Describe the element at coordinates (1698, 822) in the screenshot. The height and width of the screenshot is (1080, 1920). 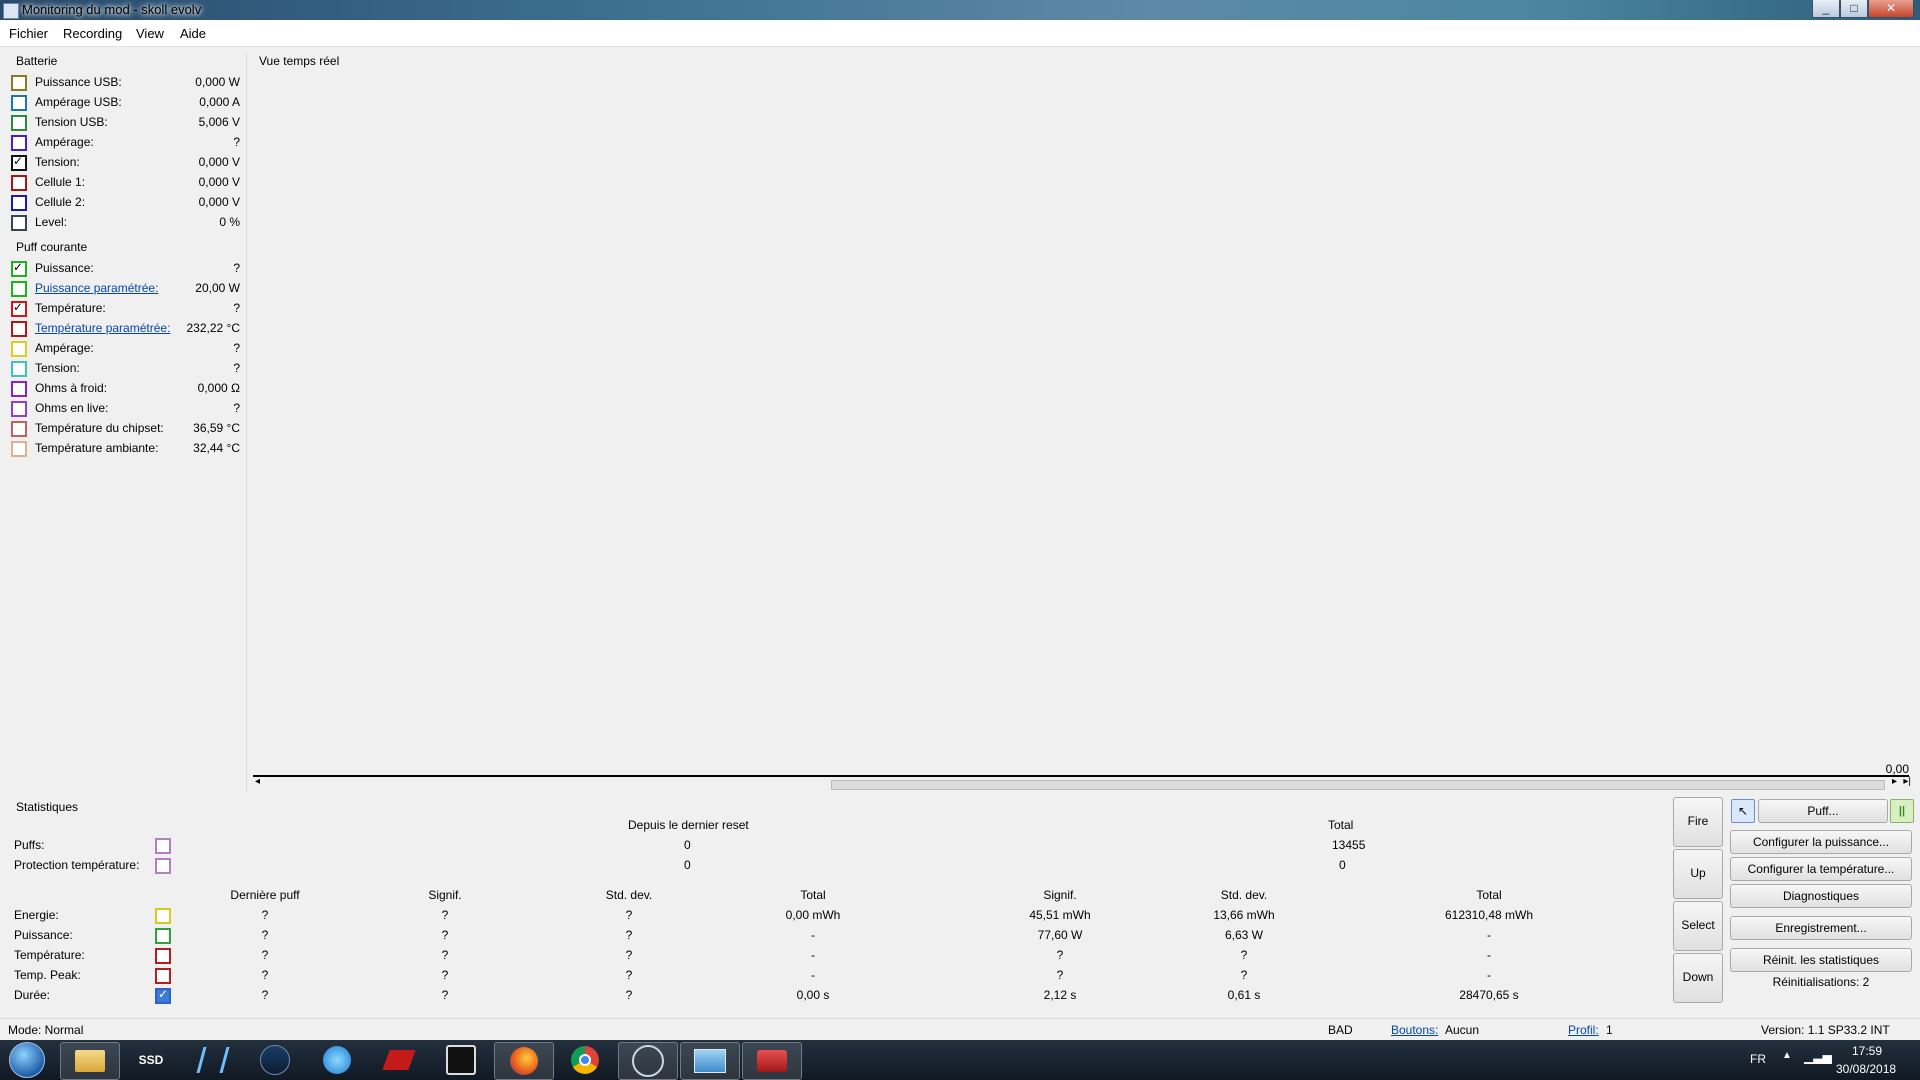
I see `fire-button: Fire` at that location.